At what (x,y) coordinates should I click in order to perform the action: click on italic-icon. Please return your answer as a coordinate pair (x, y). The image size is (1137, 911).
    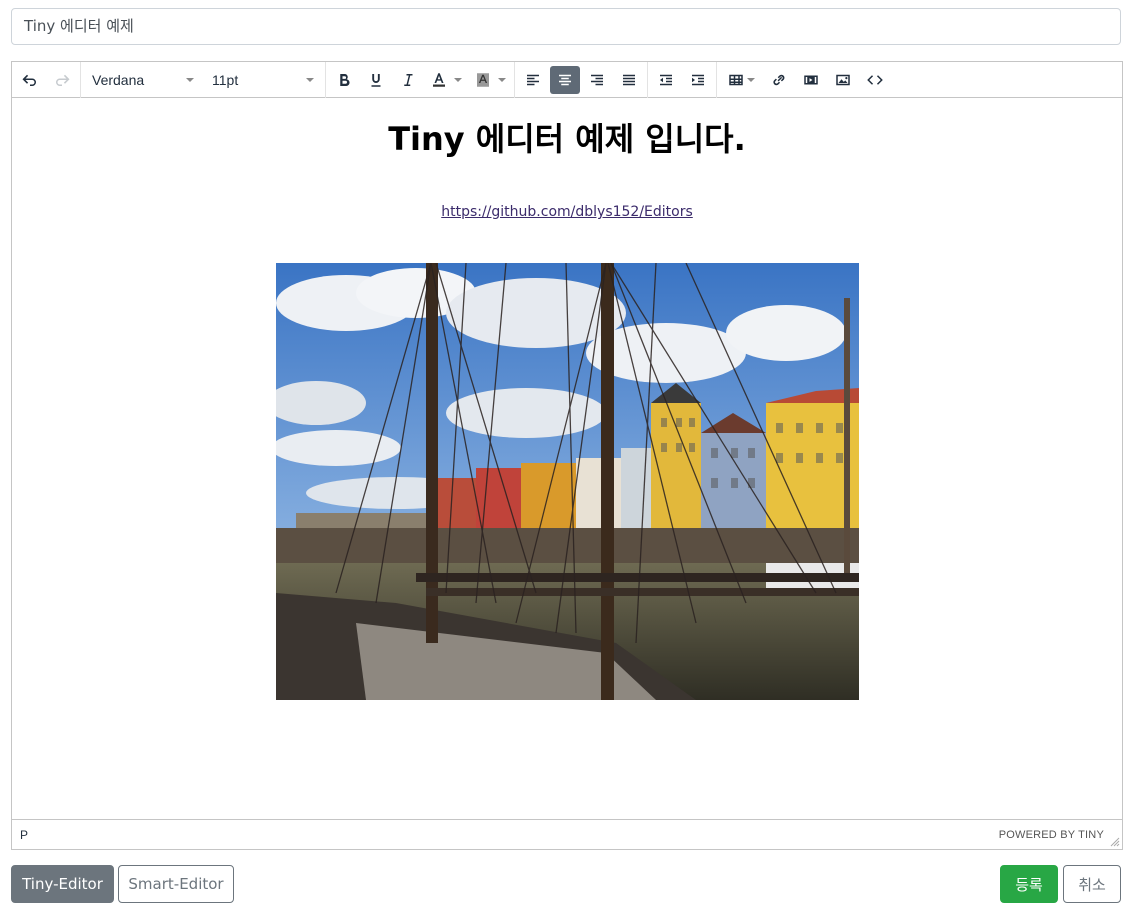
    Looking at the image, I should click on (408, 80).